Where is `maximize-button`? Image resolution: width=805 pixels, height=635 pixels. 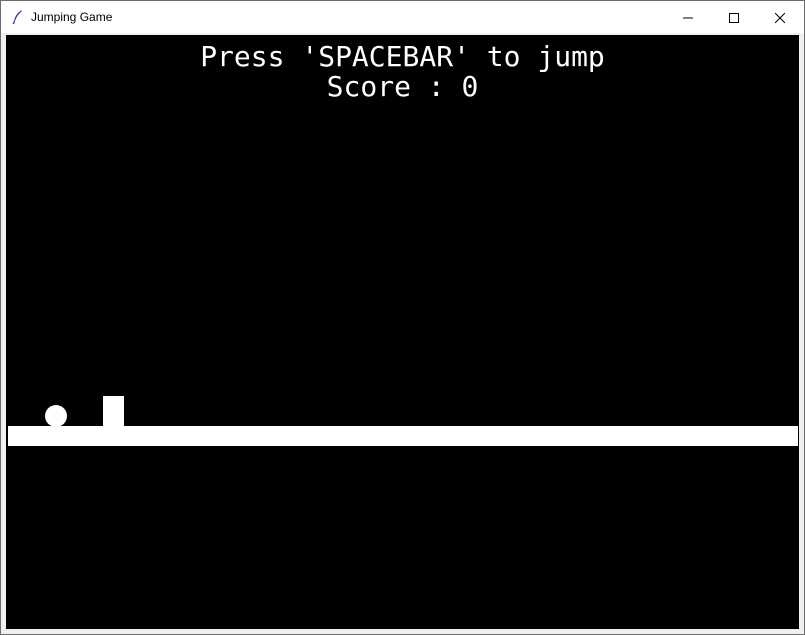 maximize-button is located at coordinates (734, 17).